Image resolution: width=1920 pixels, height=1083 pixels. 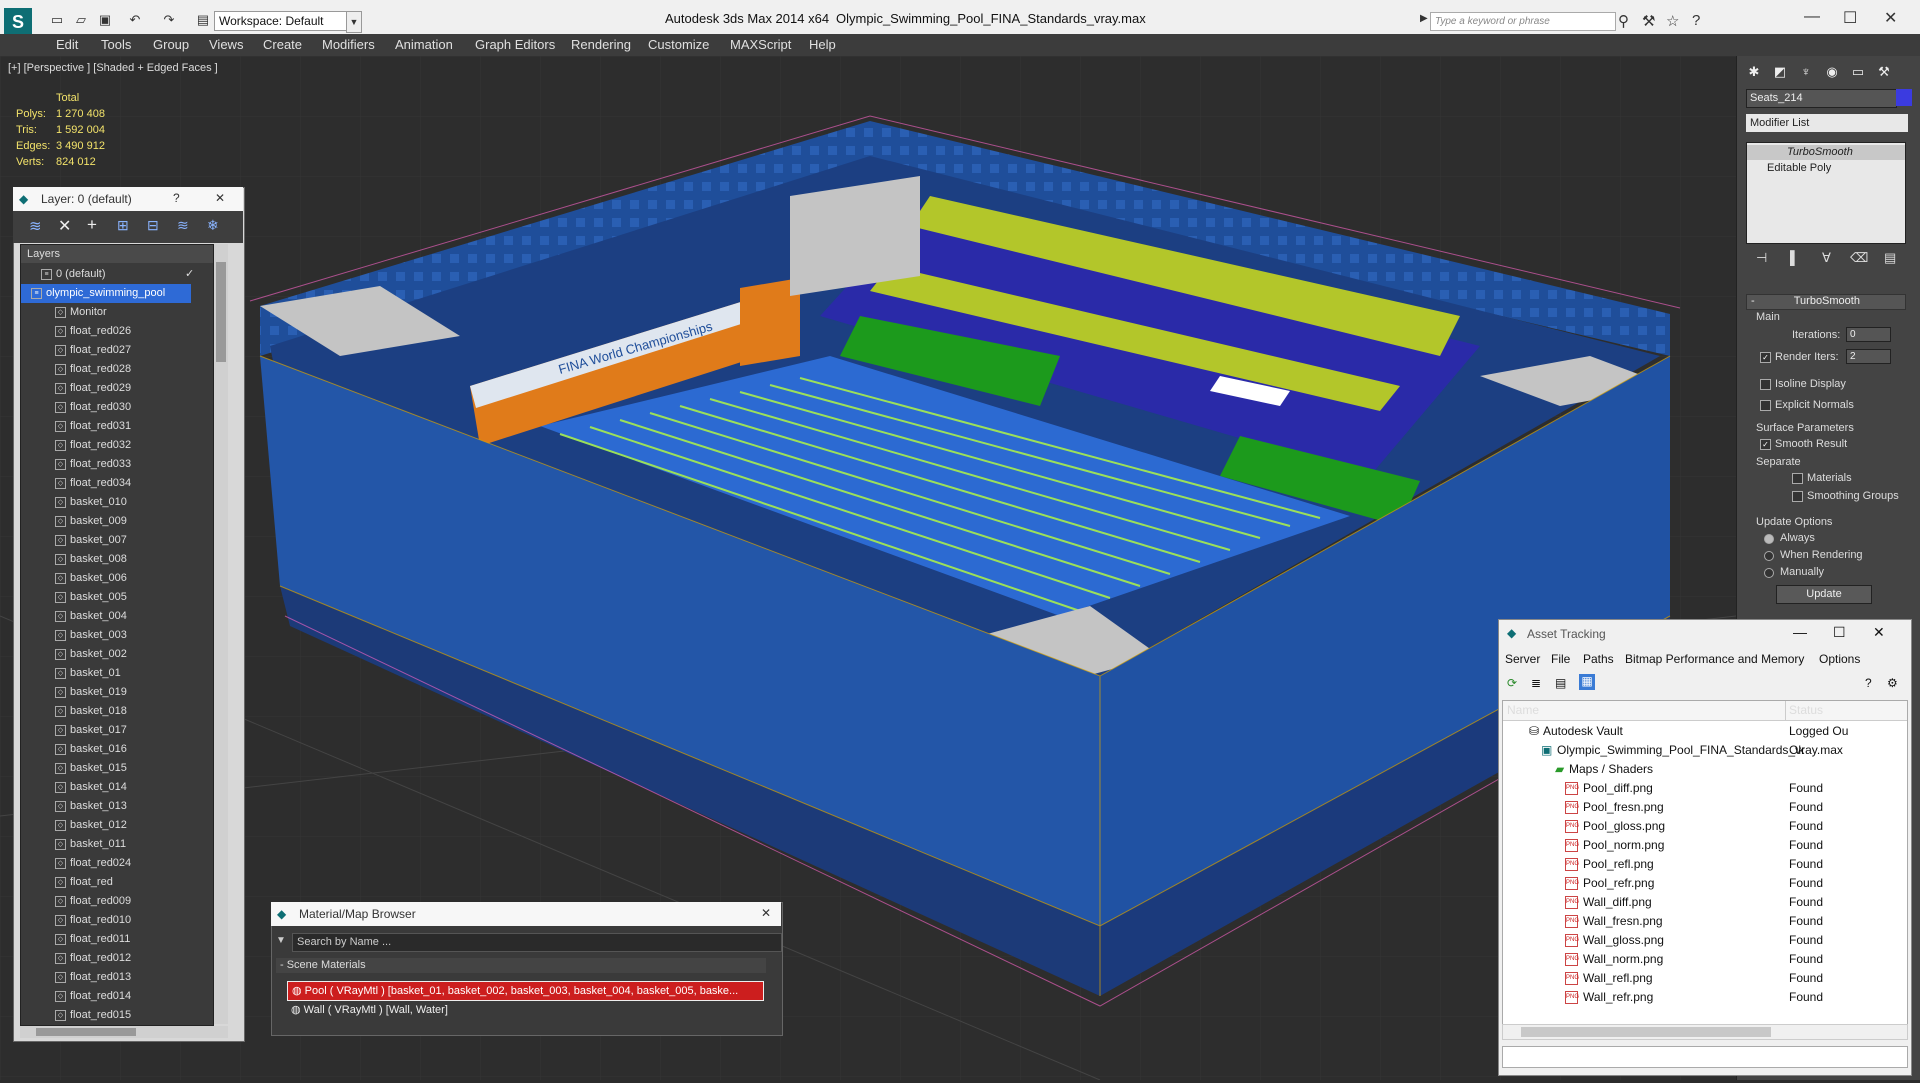 I want to click on layer-object-row: ◇ basket_017, so click(x=117, y=730).